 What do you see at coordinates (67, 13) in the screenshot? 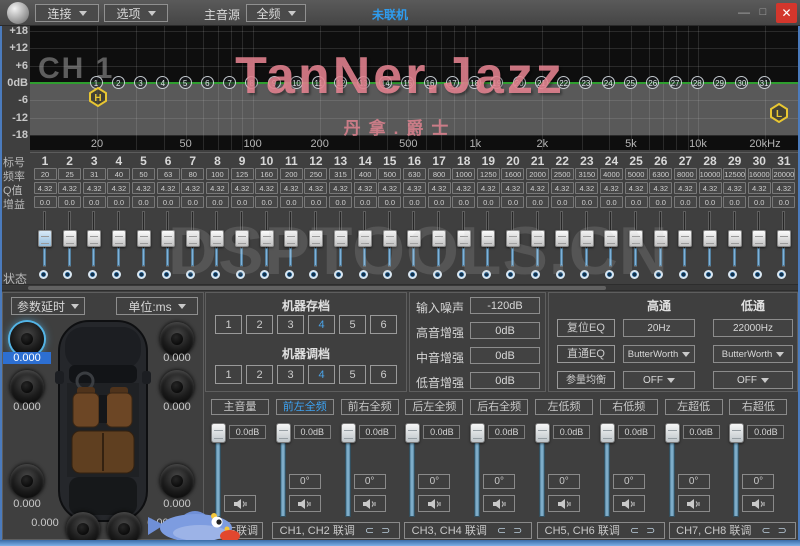
I see `connect-button: 连接` at bounding box center [67, 13].